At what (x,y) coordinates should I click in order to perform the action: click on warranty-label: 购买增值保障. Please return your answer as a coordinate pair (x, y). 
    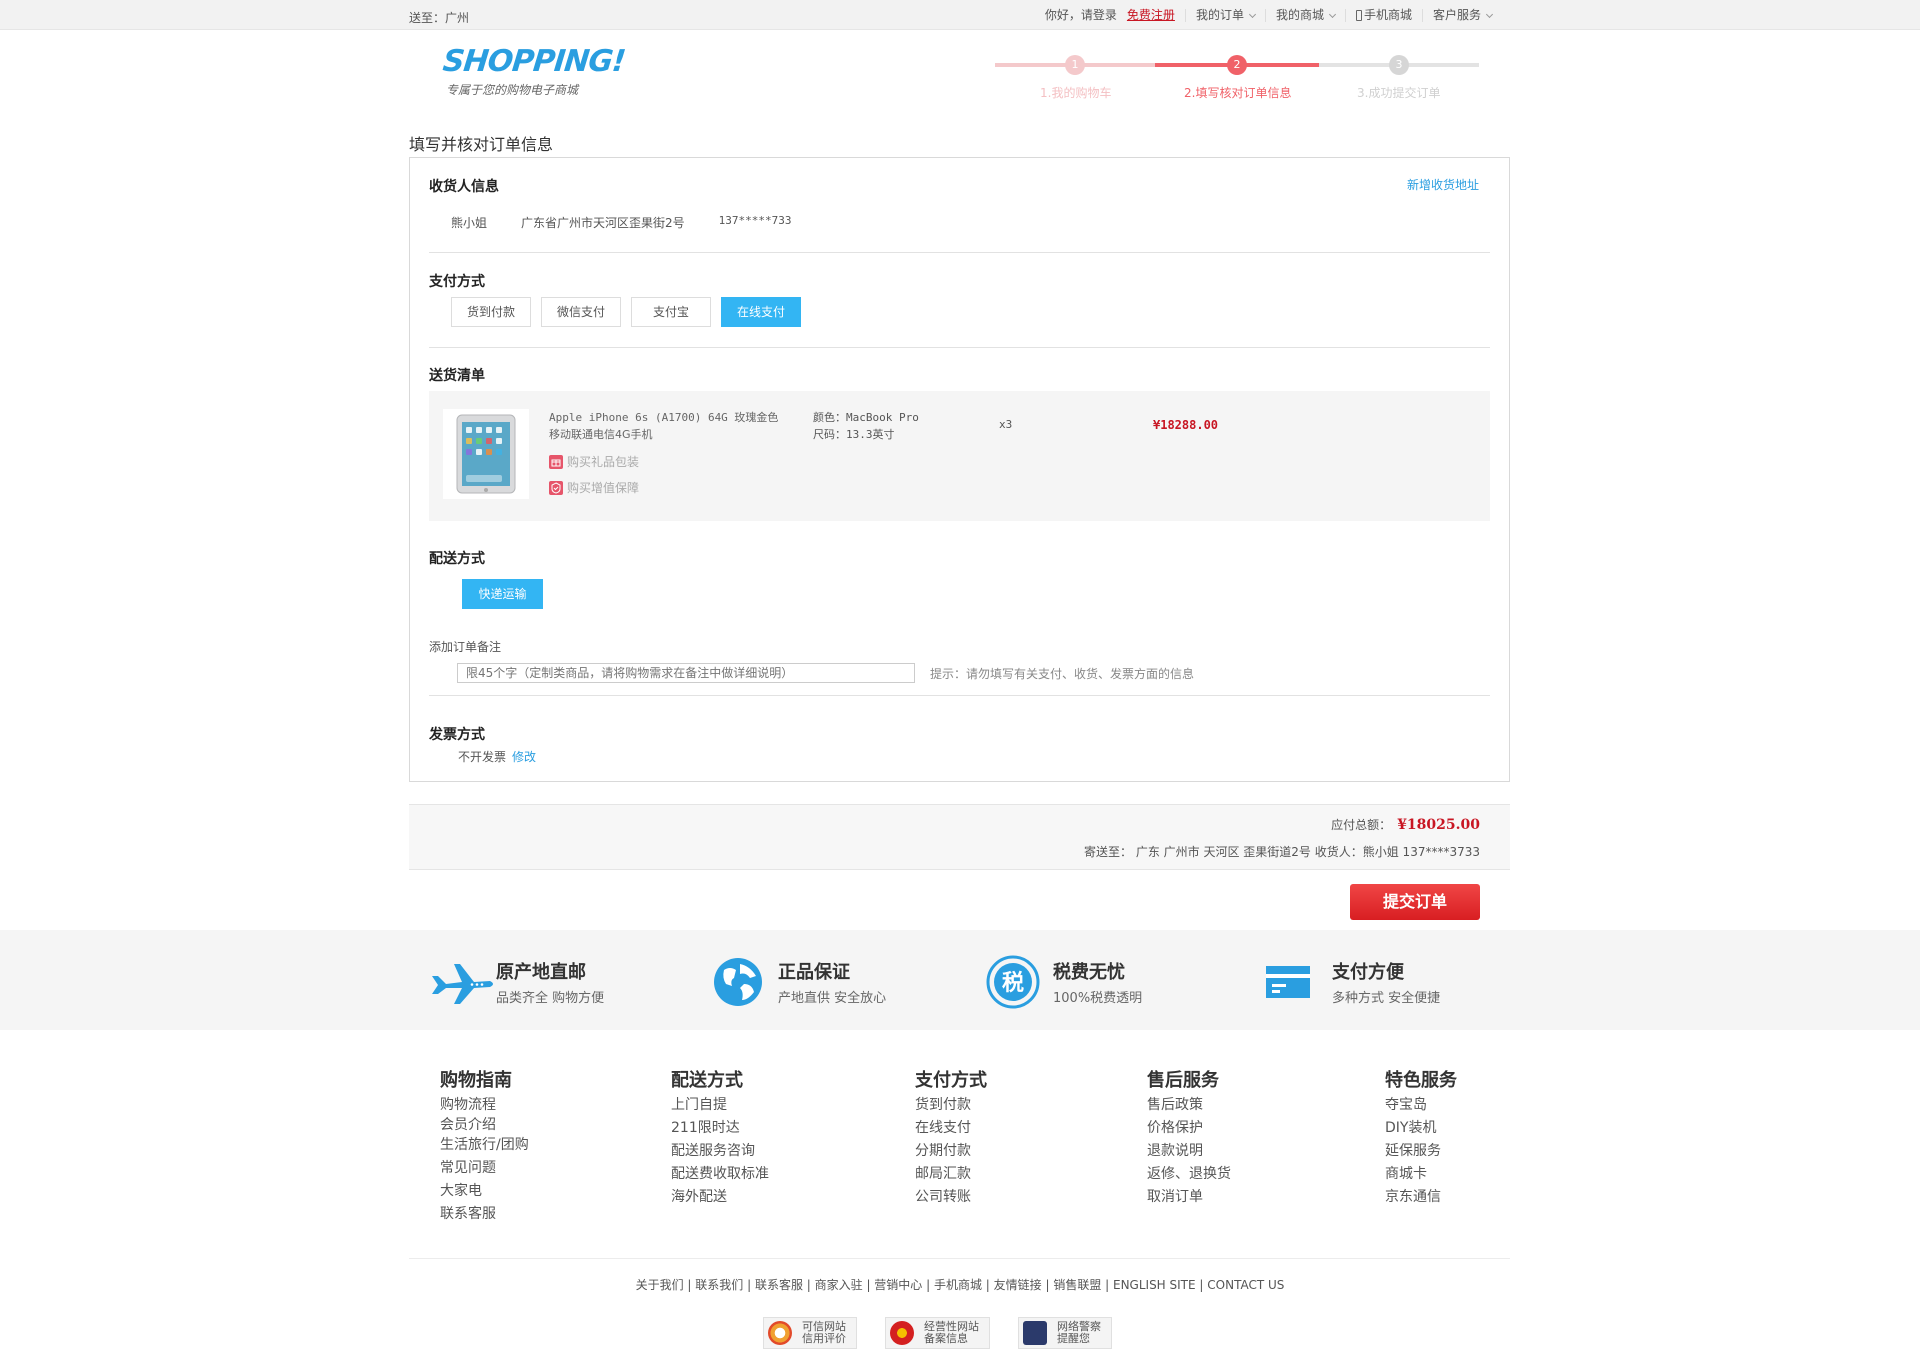
    Looking at the image, I should click on (603, 488).